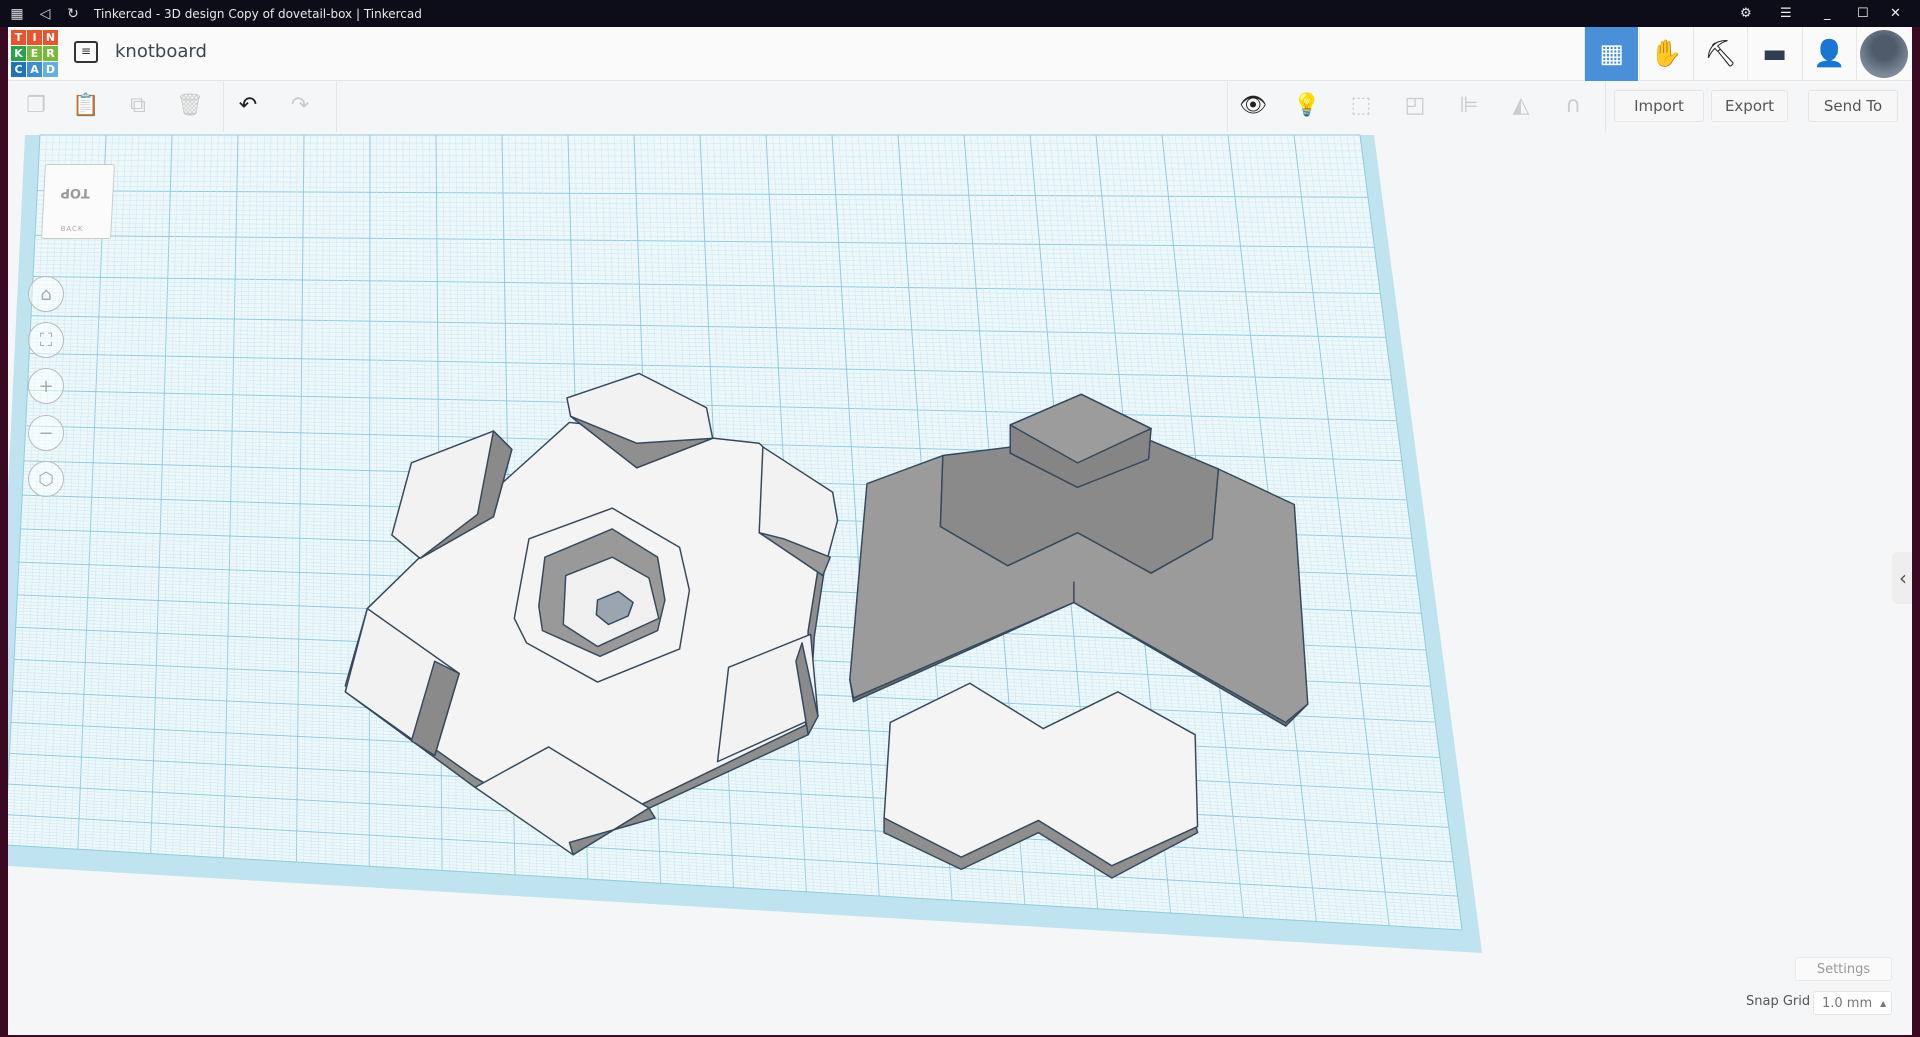 The image size is (1920, 1037). What do you see at coordinates (1659, 106) in the screenshot?
I see `import-button: Import` at bounding box center [1659, 106].